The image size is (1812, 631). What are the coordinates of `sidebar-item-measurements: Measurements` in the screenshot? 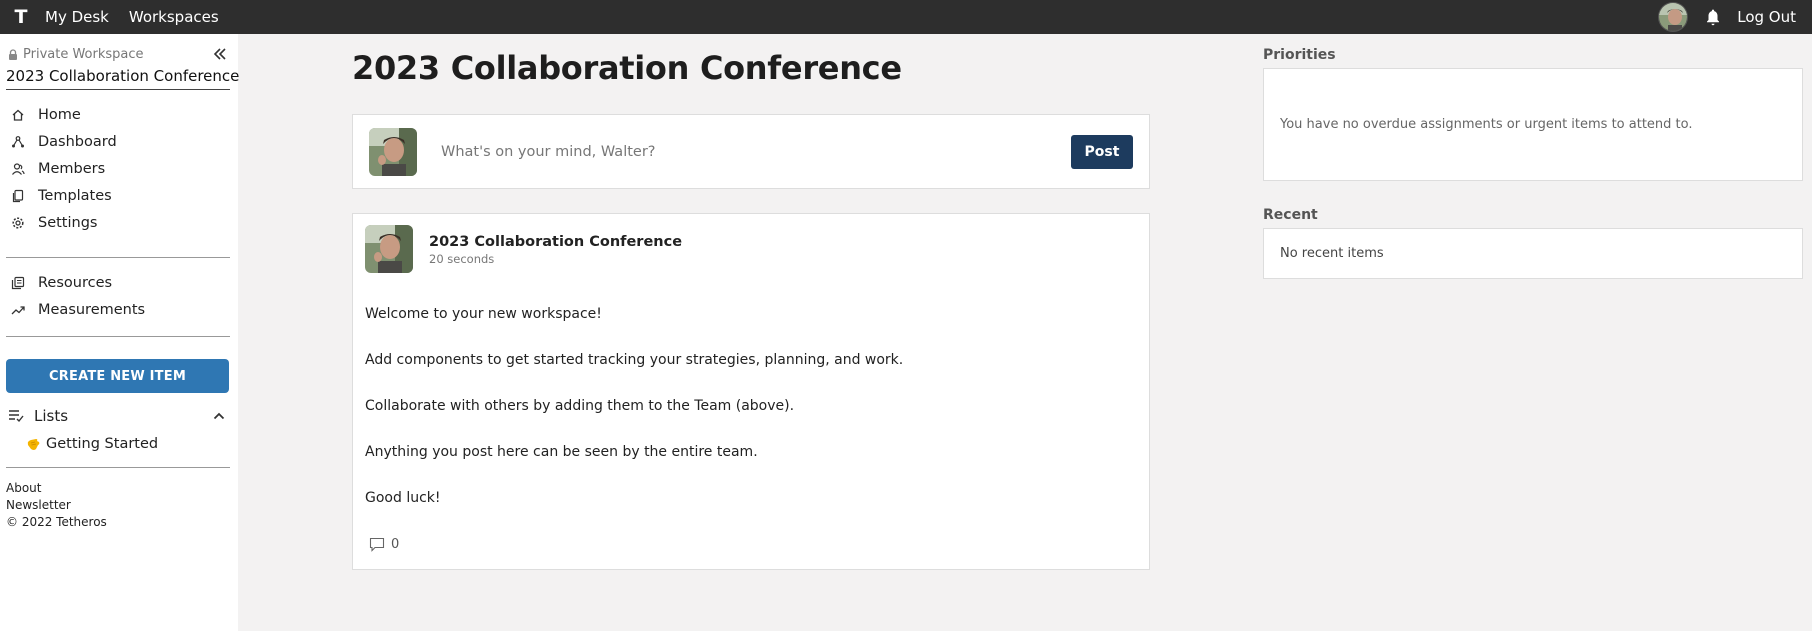 It's located at (118, 309).